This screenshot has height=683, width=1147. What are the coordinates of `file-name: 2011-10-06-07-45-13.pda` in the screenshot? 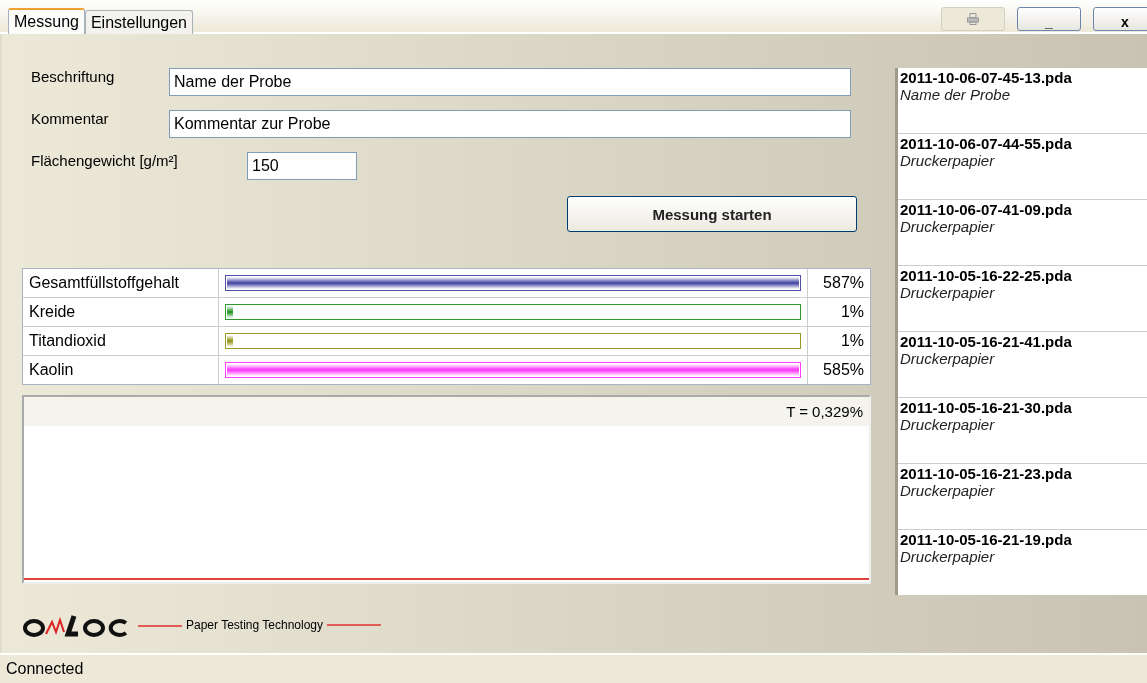 It's located at (986, 77).